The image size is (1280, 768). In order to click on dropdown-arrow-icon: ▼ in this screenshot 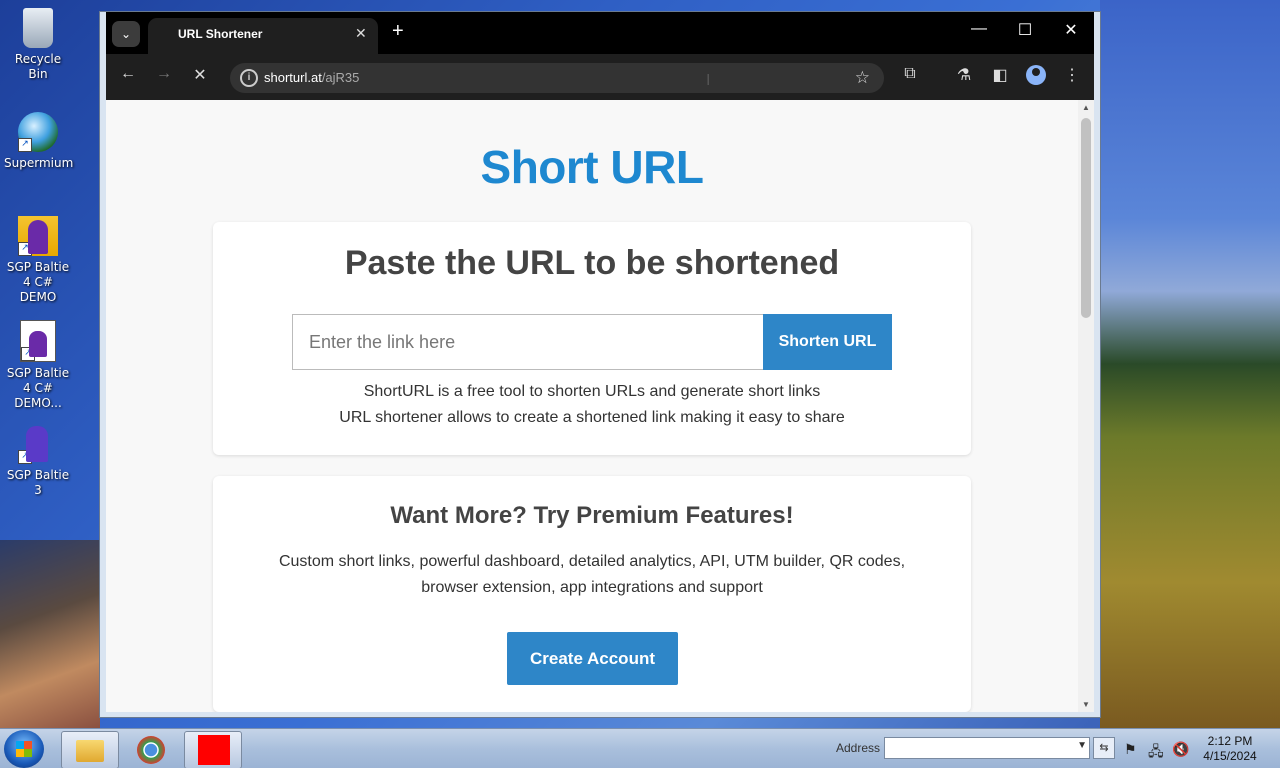, I will do `click(1082, 745)`.